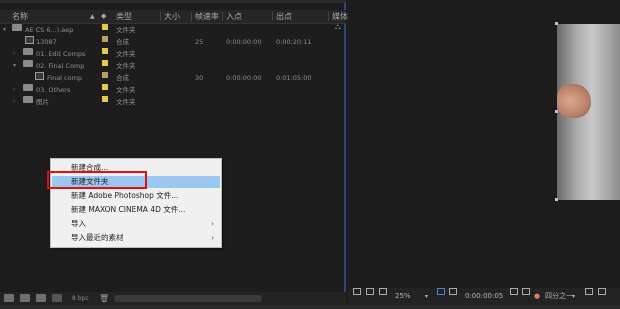 This screenshot has height=309, width=620. What do you see at coordinates (589, 291) in the screenshot?
I see `region-of-interest-icon` at bounding box center [589, 291].